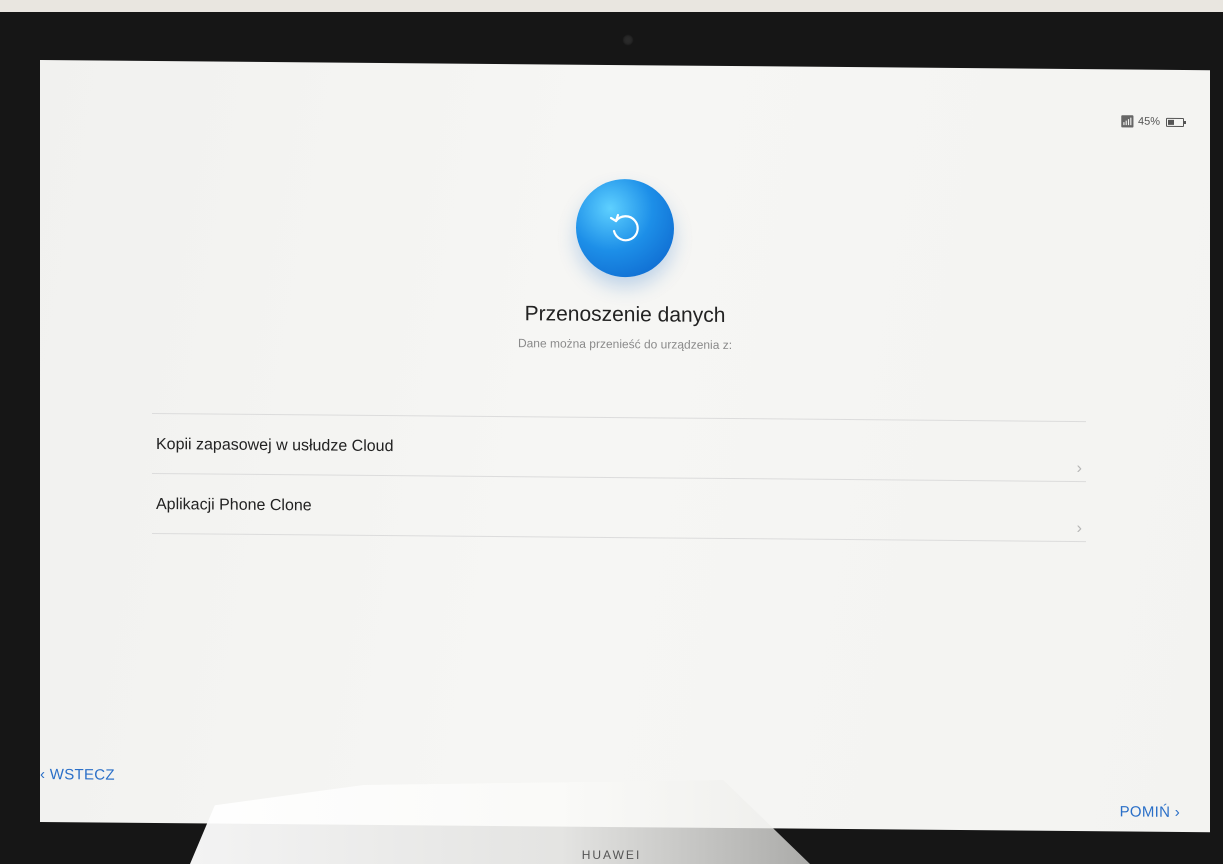 The width and height of the screenshot is (1223, 864). What do you see at coordinates (82, 775) in the screenshot?
I see `back-label: WSTECZ` at bounding box center [82, 775].